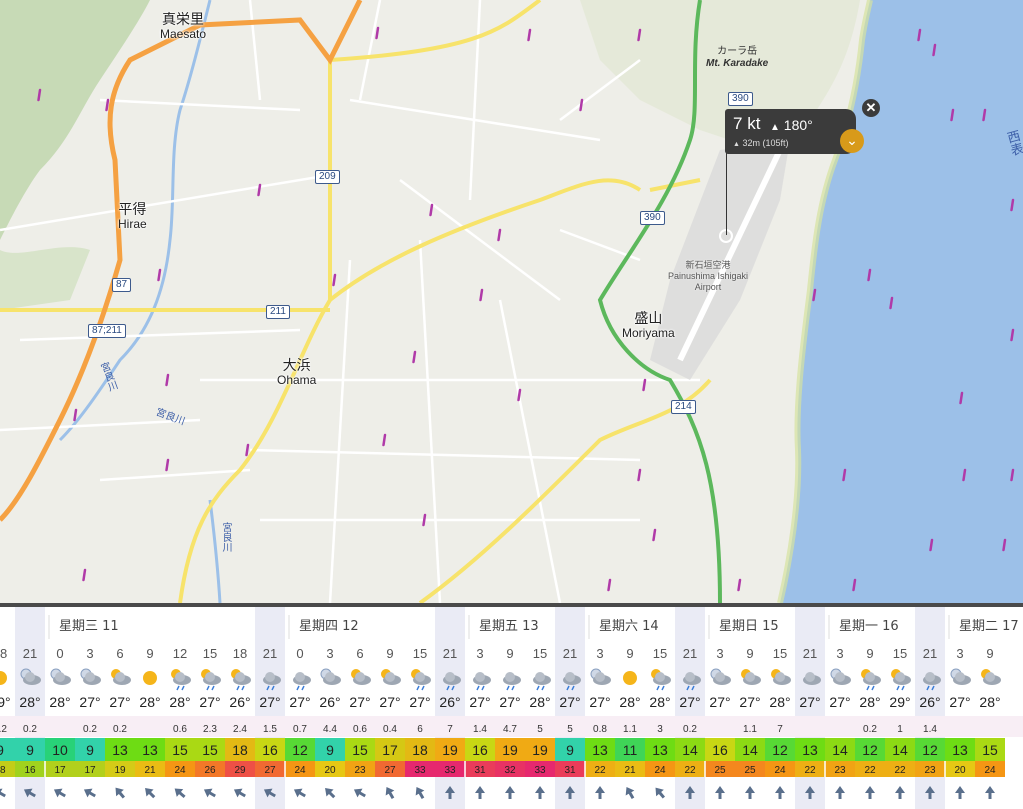 This screenshot has height=809, width=1023. What do you see at coordinates (297, 380) in the screenshot?
I see `place-name-en: Ohama` at bounding box center [297, 380].